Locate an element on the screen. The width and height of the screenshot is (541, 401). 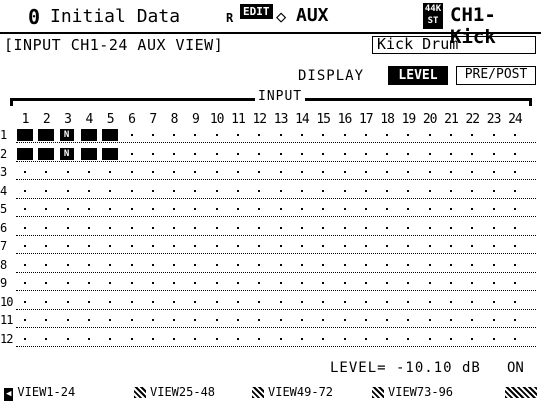
view-tab: VIEW49-72 is located at coordinates (292, 392).